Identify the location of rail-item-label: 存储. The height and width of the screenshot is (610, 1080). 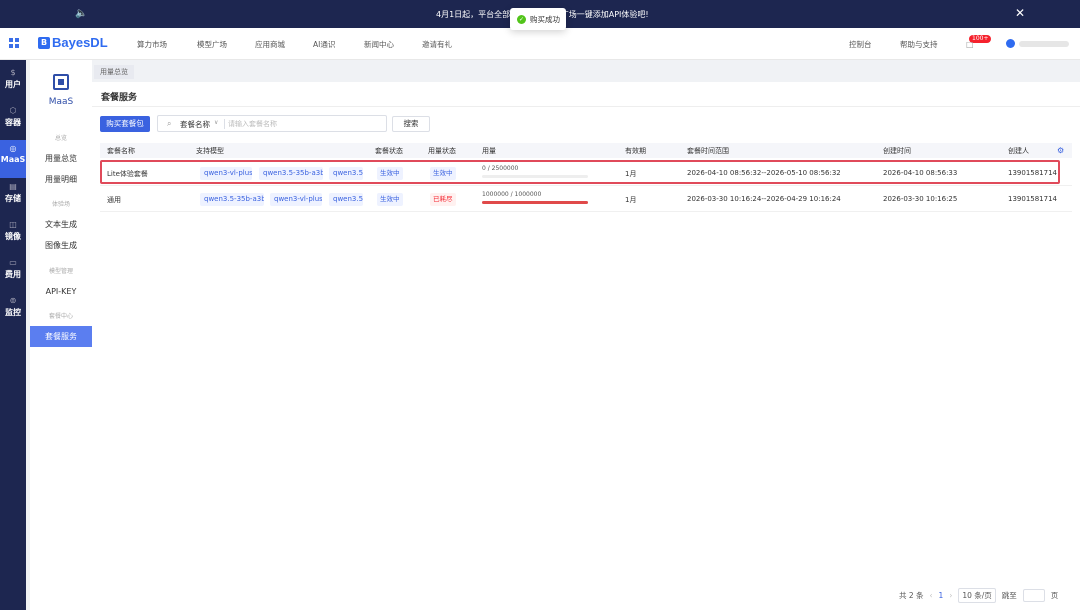
(13, 198).